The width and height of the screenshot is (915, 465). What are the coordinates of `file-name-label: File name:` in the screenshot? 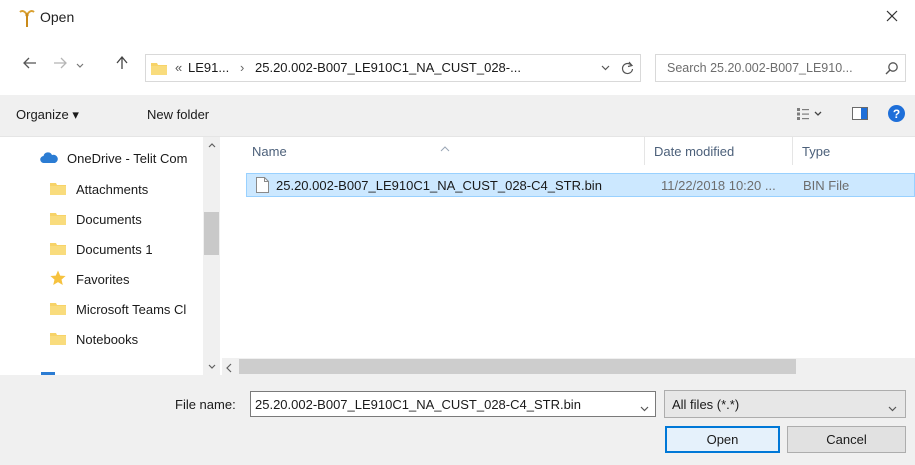 It's located at (205, 404).